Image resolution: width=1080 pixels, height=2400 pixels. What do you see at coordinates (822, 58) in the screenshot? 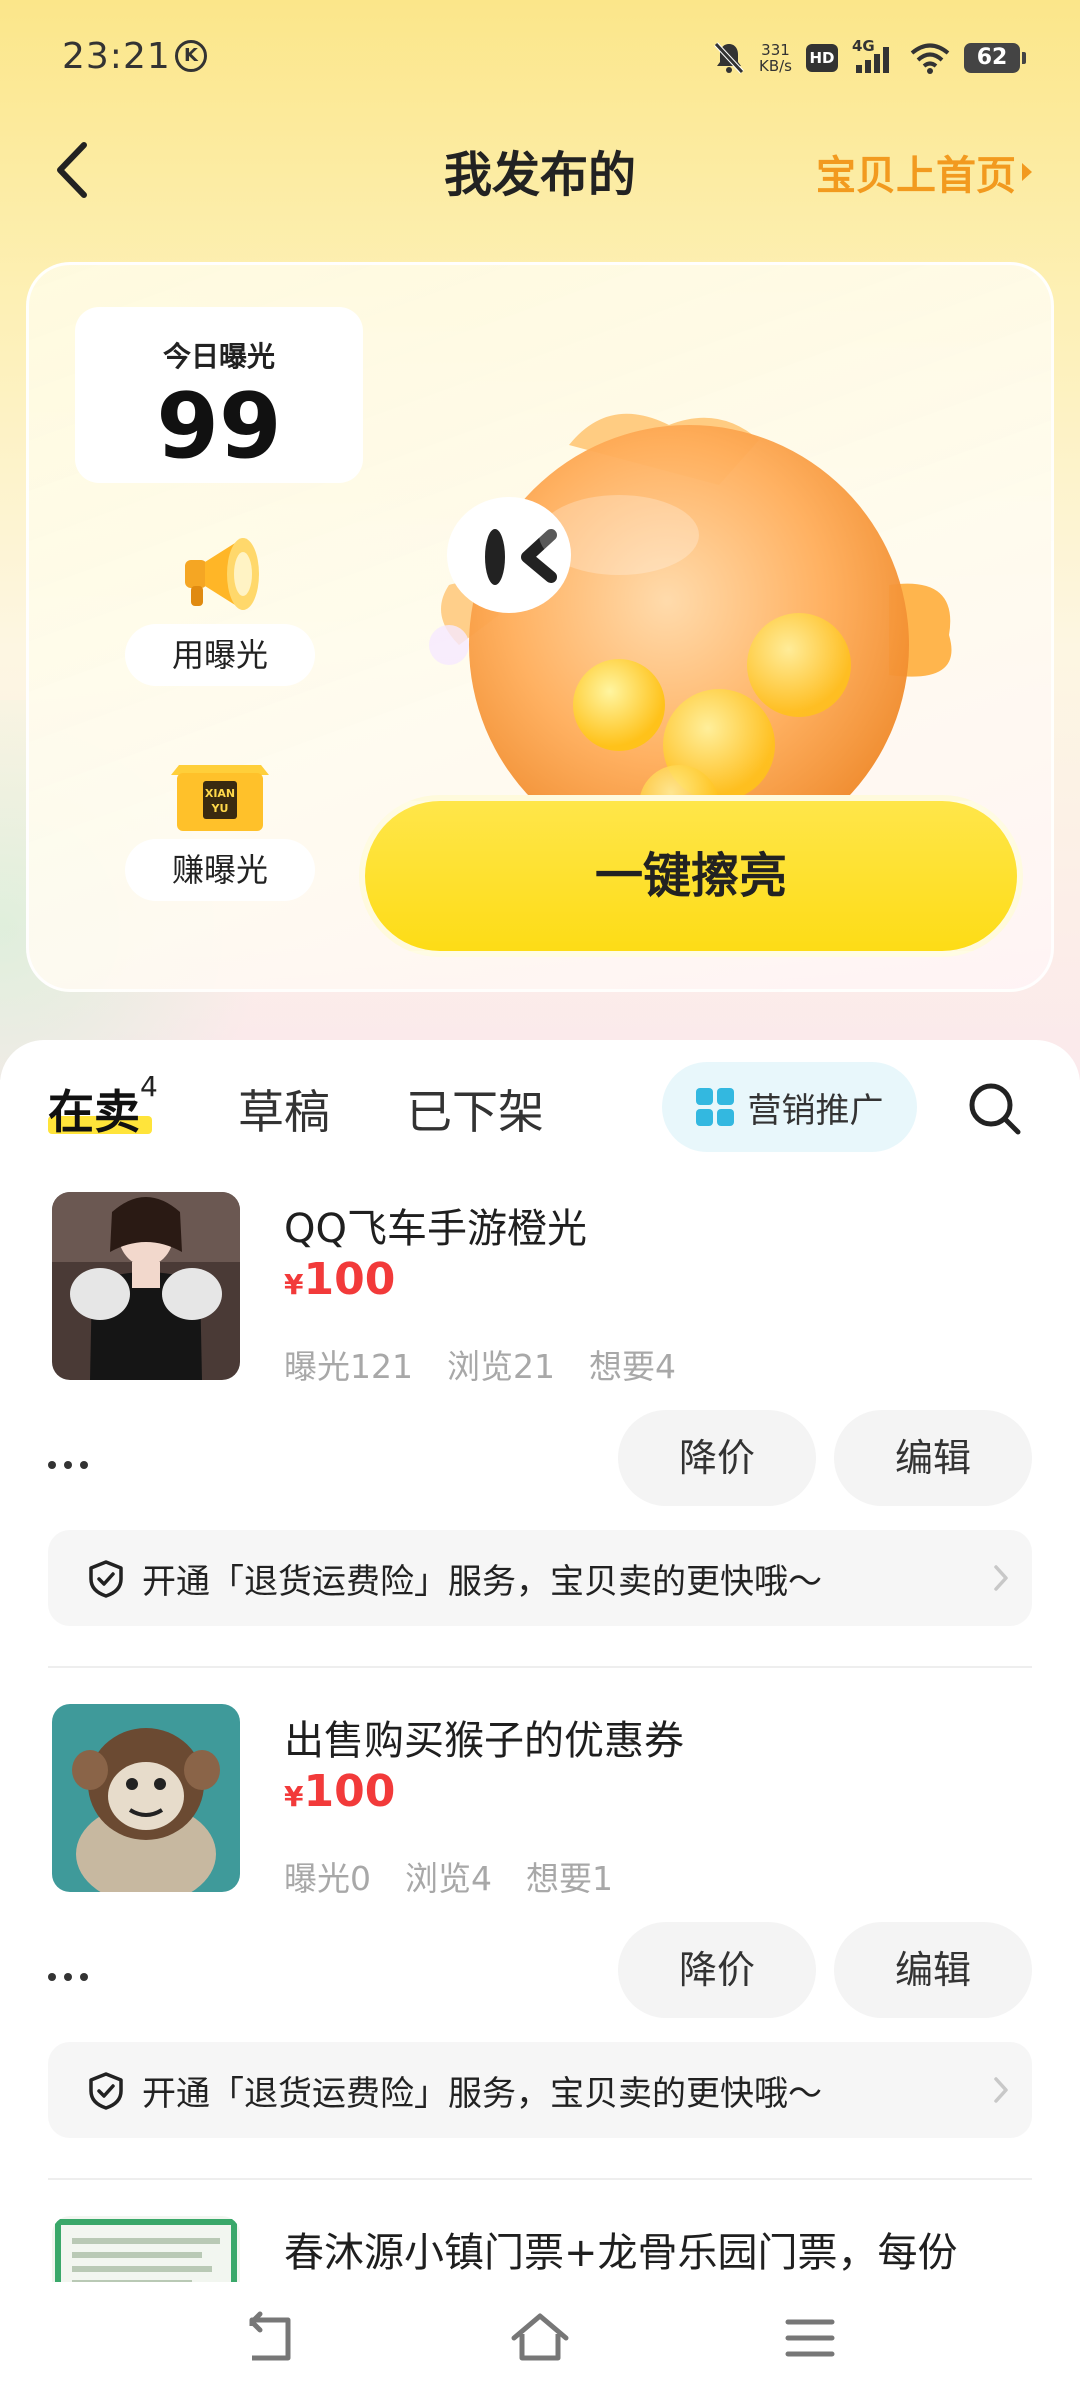
I see `hd-badge: HD` at bounding box center [822, 58].